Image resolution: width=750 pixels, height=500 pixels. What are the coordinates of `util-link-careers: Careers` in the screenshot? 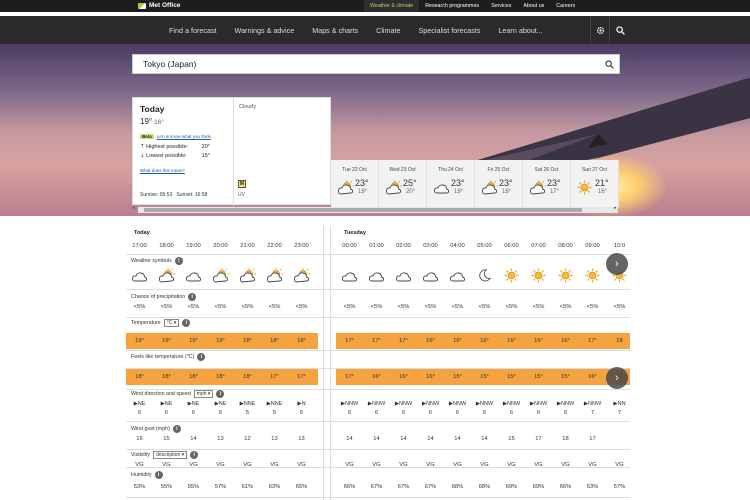 It's located at (565, 6).